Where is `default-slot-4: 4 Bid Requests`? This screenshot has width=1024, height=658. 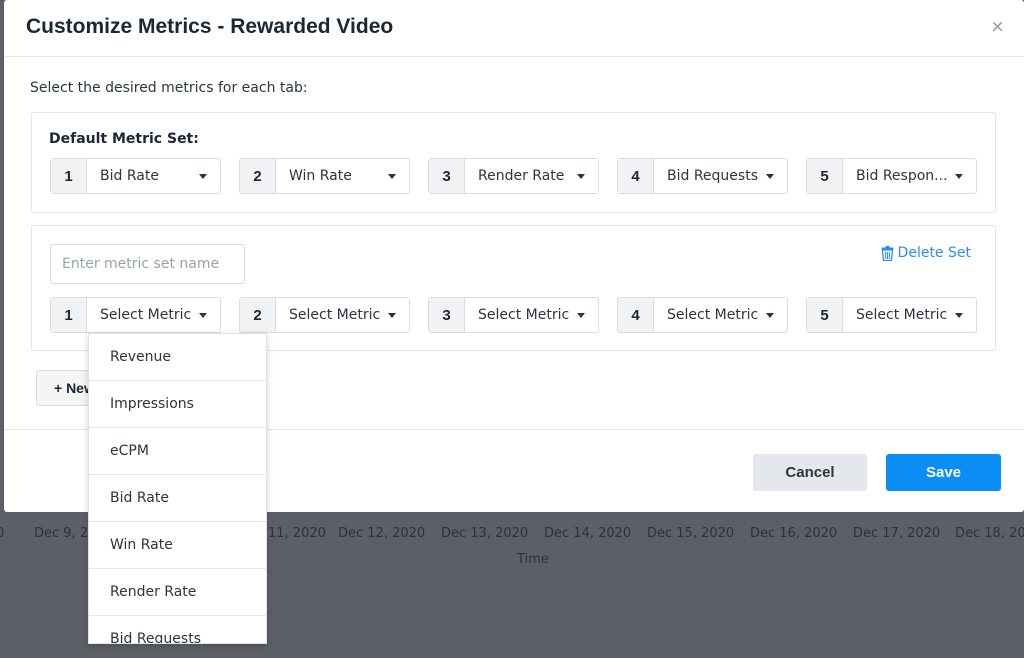
default-slot-4: 4 Bid Requests is located at coordinates (702, 176).